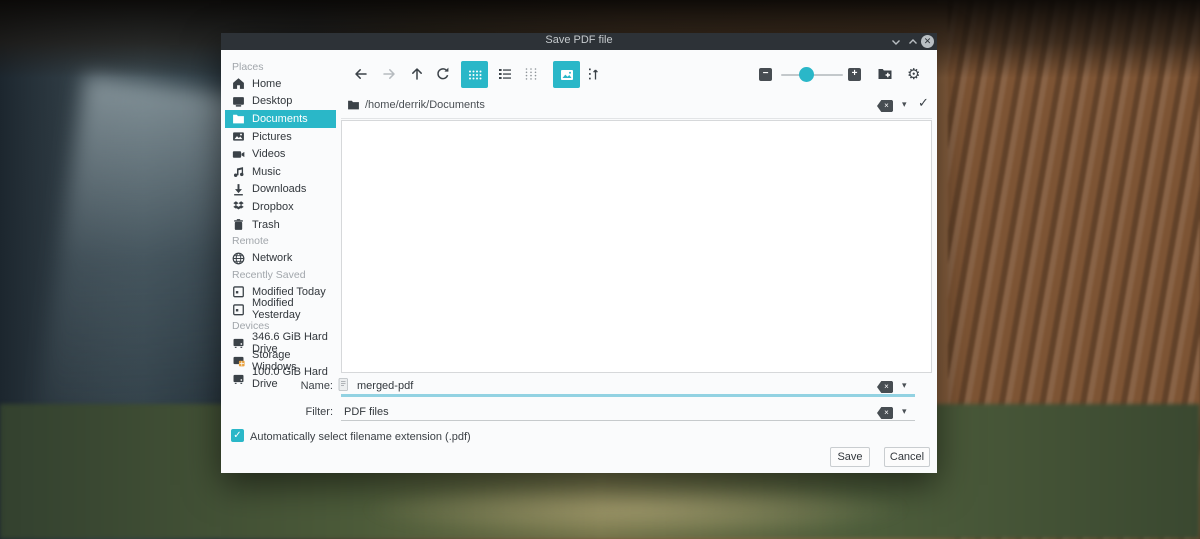  I want to click on compact-view-button, so click(531, 74).